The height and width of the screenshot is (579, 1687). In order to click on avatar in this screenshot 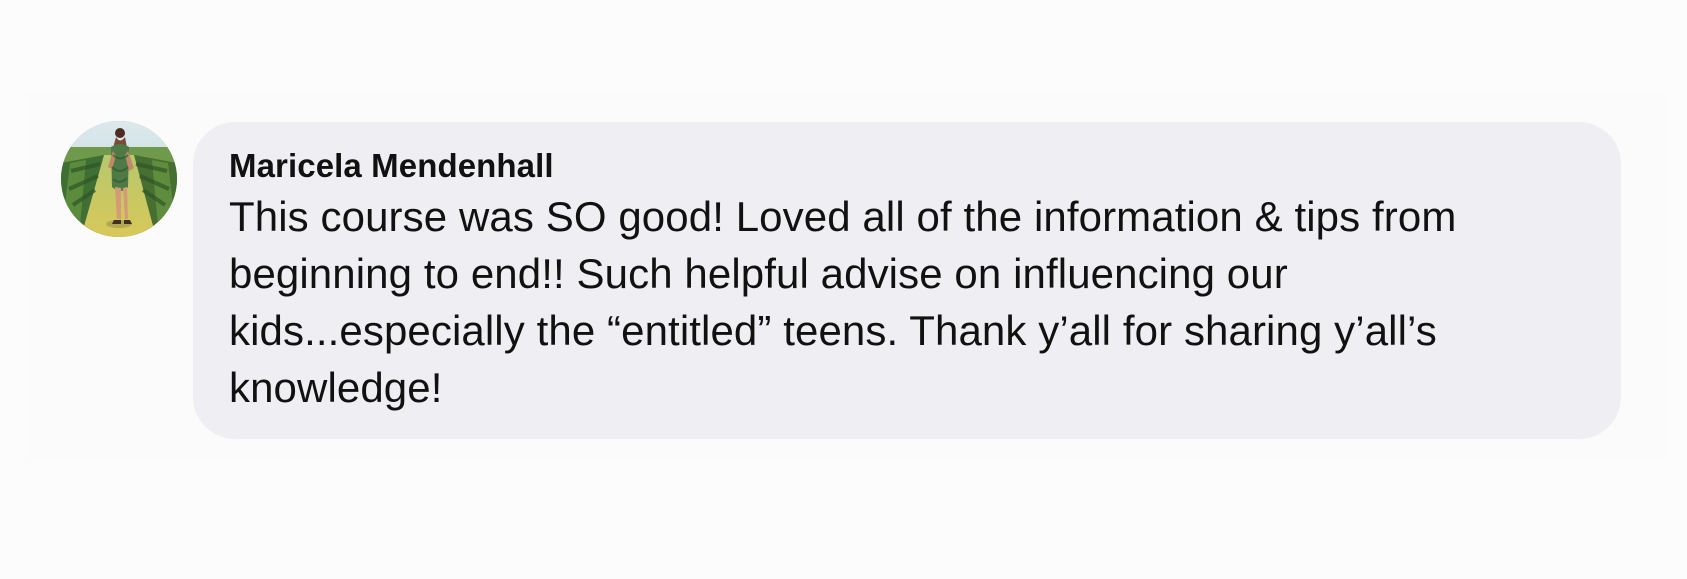, I will do `click(119, 179)`.